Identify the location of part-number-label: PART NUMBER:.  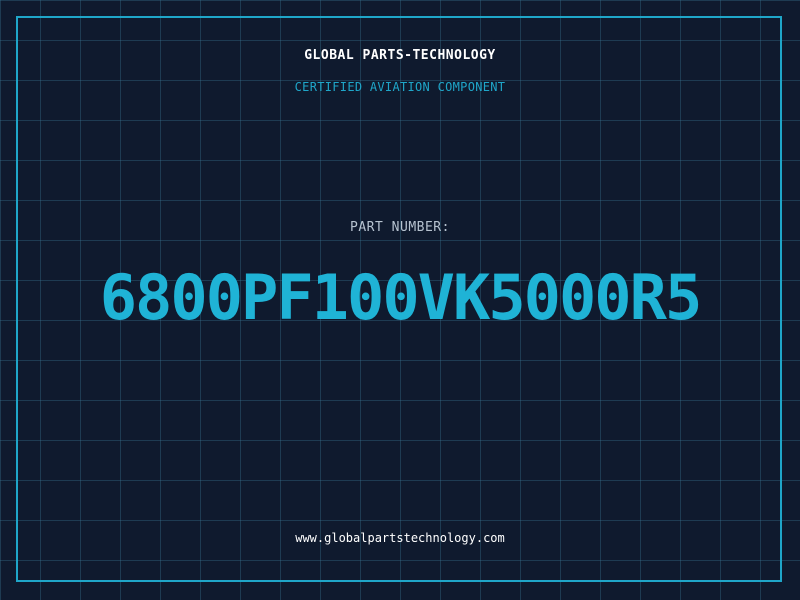
(400, 227).